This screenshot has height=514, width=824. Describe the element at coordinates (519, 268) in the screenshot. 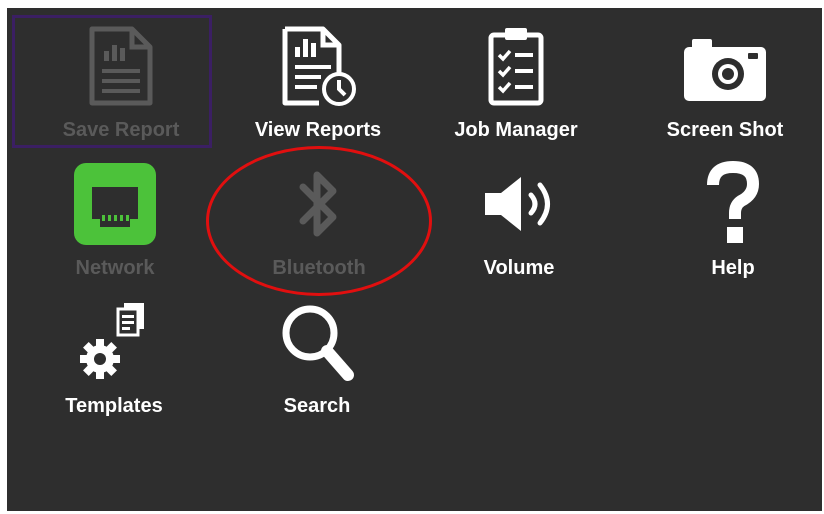

I see `volume-label: Volume` at that location.